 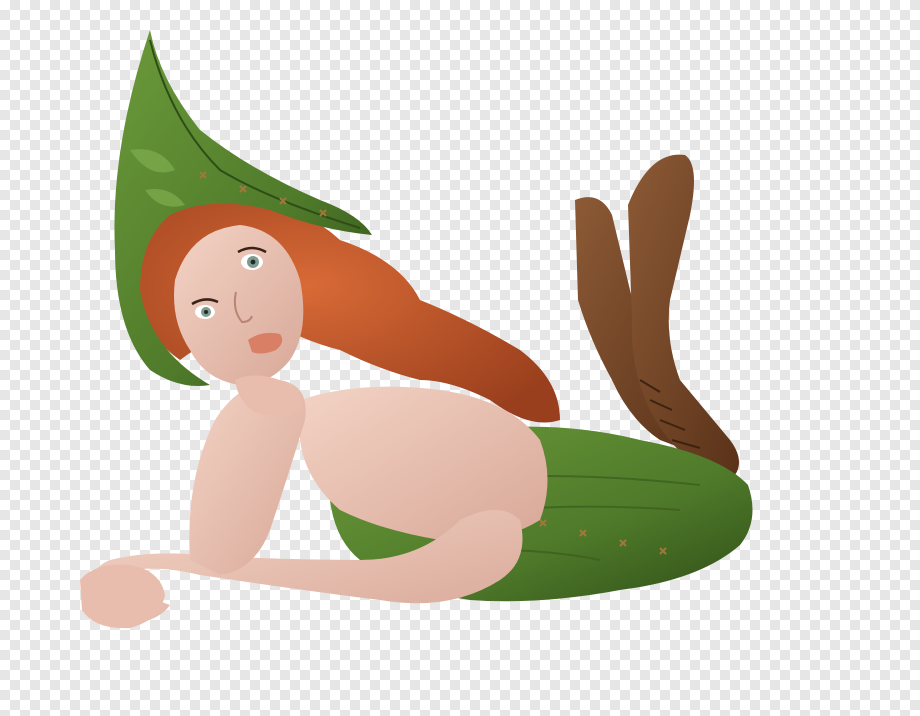 I want to click on face, so click(x=239, y=305).